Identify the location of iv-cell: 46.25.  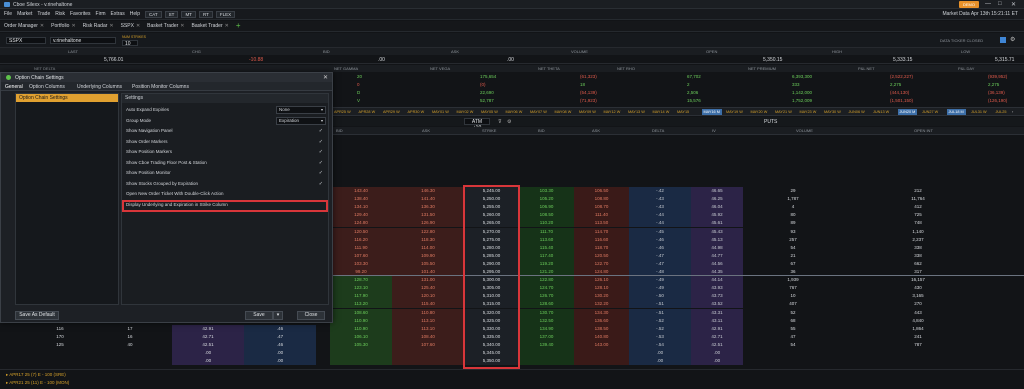
(717, 199).